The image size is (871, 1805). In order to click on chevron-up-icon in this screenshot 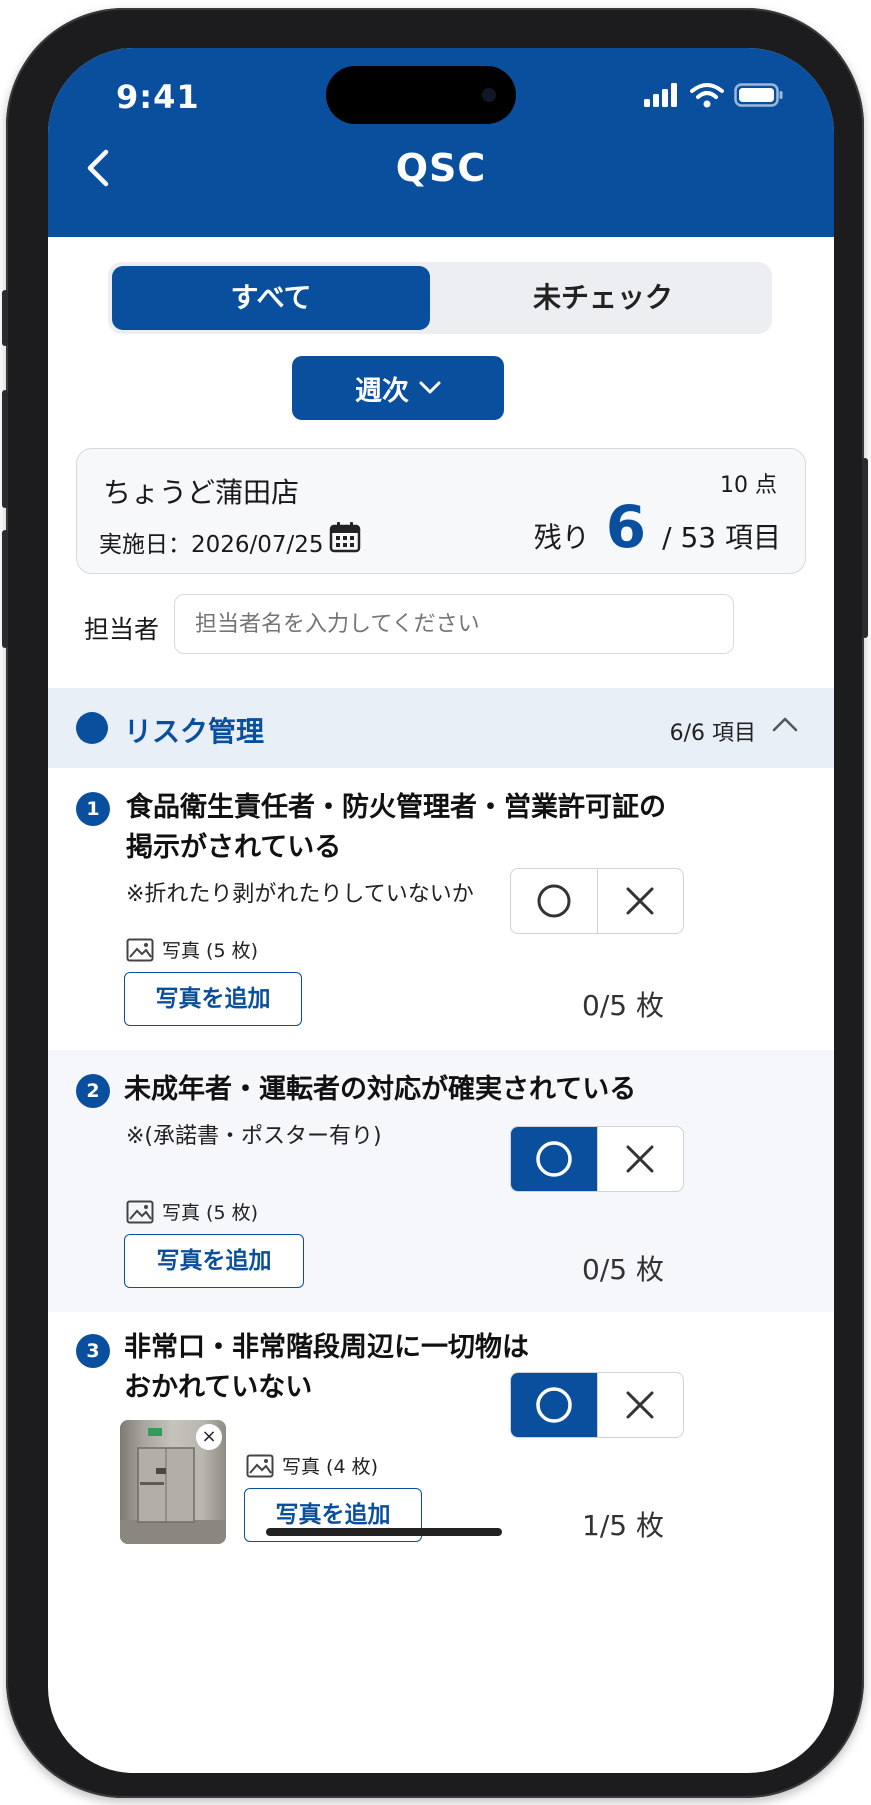, I will do `click(785, 724)`.